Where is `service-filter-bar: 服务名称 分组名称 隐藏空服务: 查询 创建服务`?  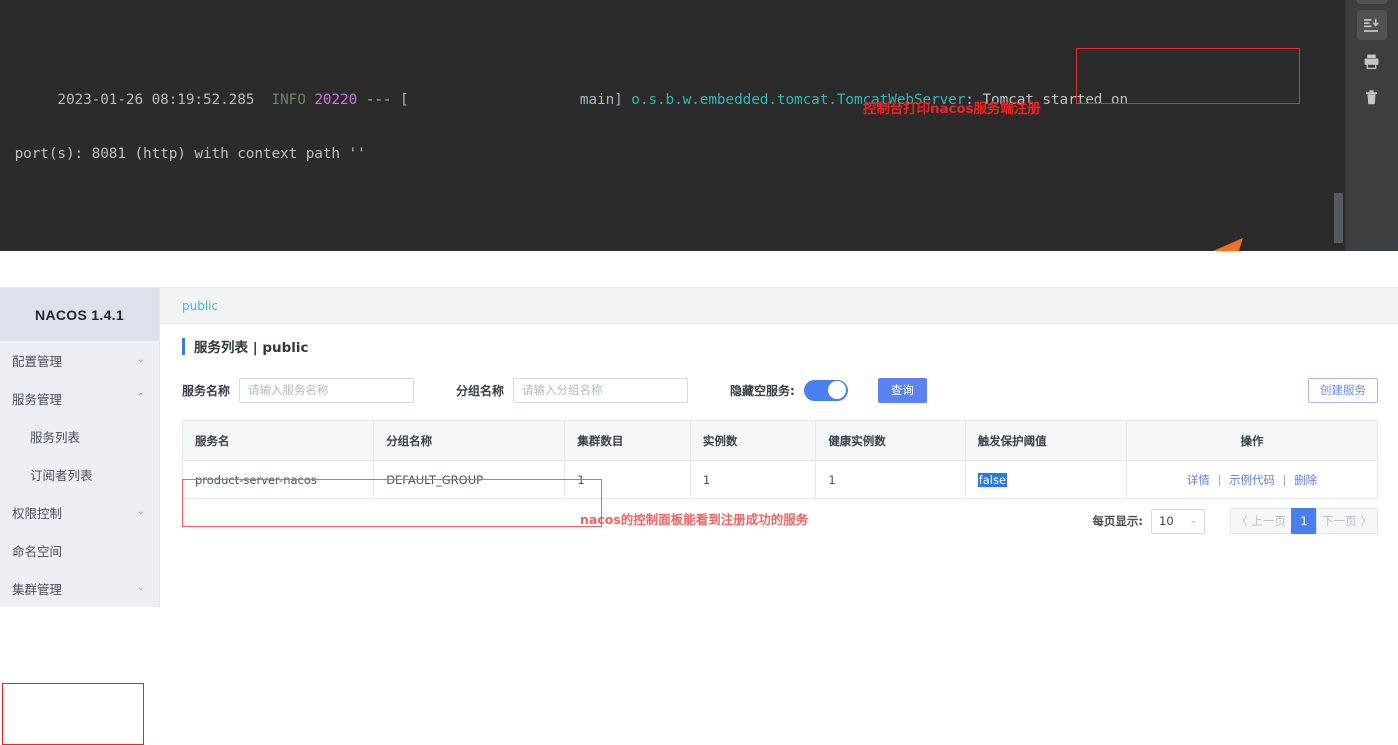
service-filter-bar: 服务名称 分组名称 隐藏空服务: 查询 创建服务 is located at coordinates (779, 390).